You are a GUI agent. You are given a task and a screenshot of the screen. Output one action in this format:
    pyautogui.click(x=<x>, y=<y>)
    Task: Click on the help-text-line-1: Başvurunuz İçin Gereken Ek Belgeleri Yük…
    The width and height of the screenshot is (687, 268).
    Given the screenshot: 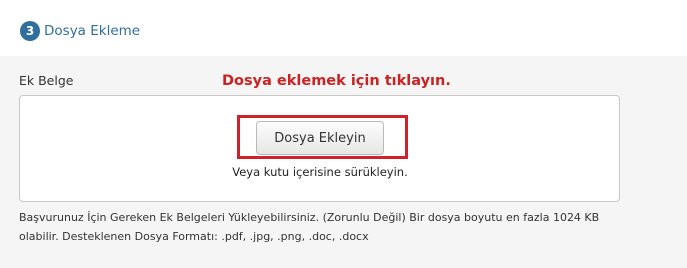 What is the action you would take?
    pyautogui.click(x=309, y=217)
    